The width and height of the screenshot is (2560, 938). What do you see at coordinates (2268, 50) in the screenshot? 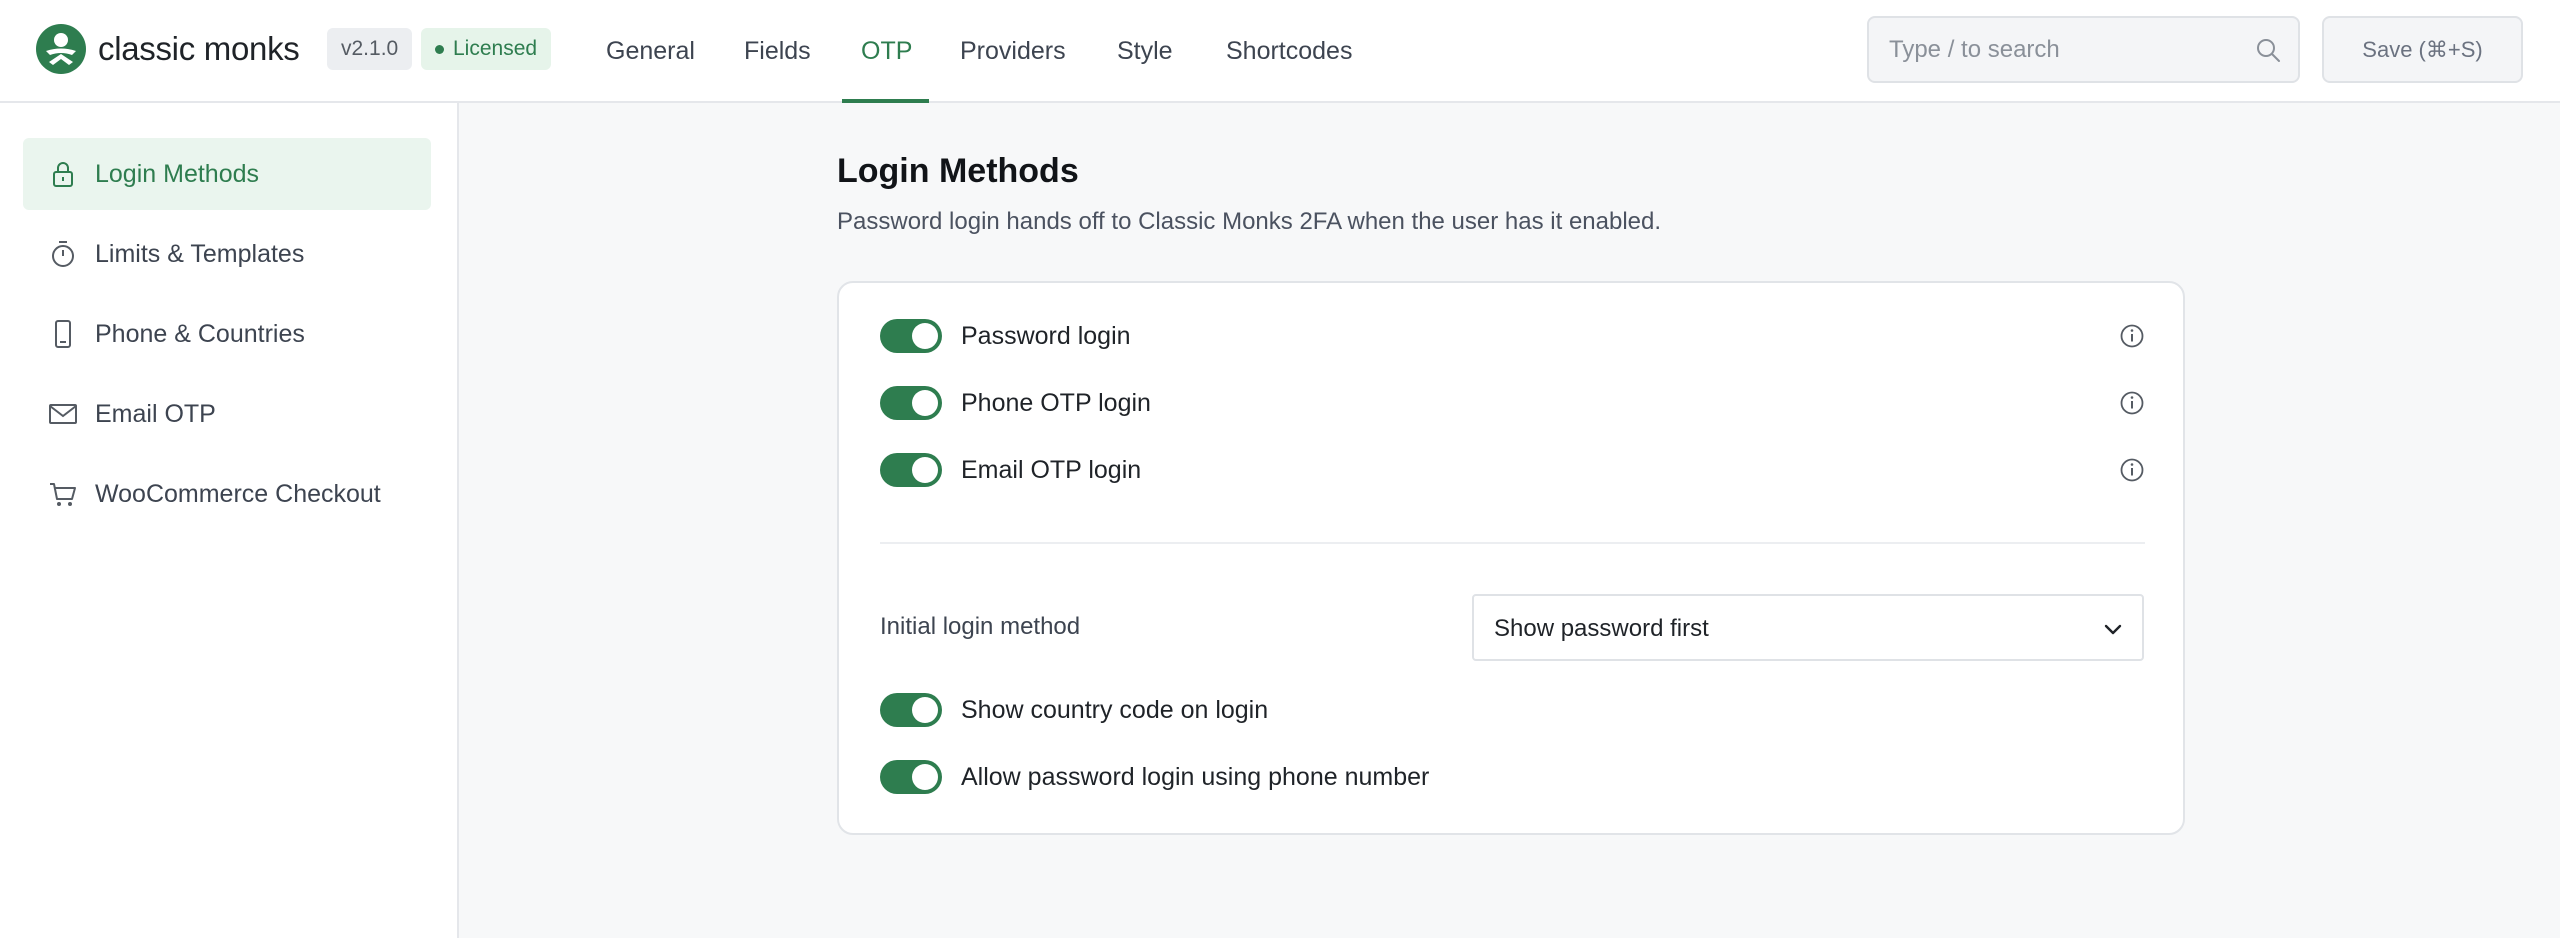
I see `search-icon` at bounding box center [2268, 50].